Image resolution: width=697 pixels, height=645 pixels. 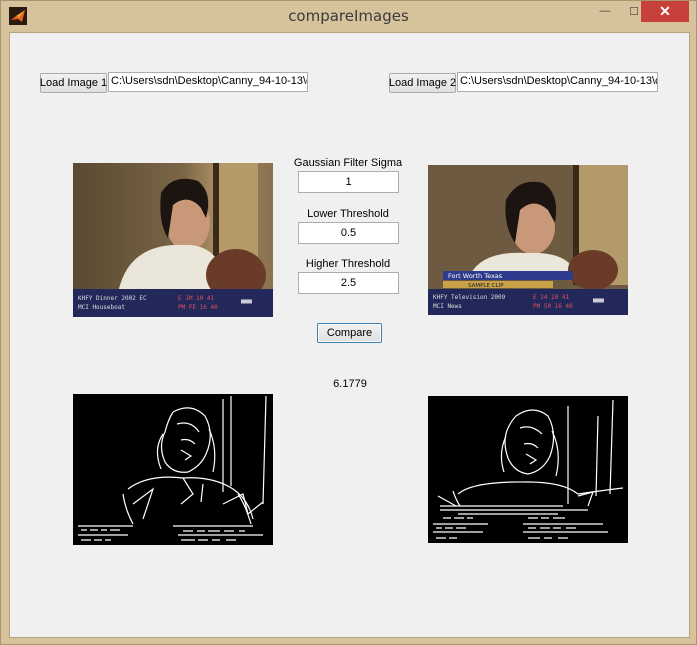 What do you see at coordinates (348, 163) in the screenshot?
I see `sigma-label: Gaussian Filter Sigma` at bounding box center [348, 163].